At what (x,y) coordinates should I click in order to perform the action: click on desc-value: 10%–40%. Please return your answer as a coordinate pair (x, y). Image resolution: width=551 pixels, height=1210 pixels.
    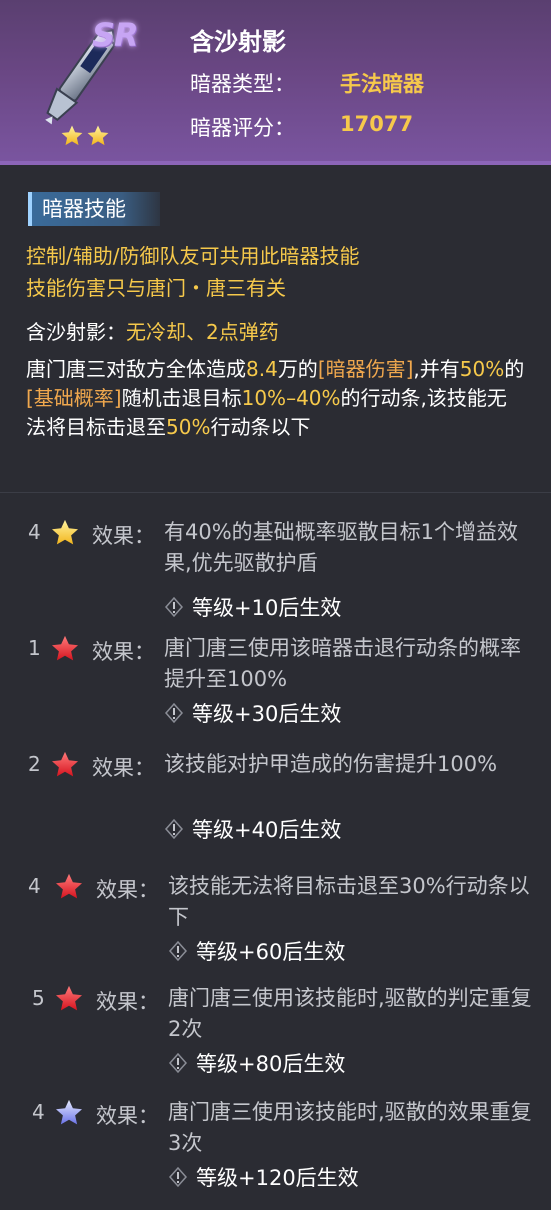
    Looking at the image, I should click on (291, 398).